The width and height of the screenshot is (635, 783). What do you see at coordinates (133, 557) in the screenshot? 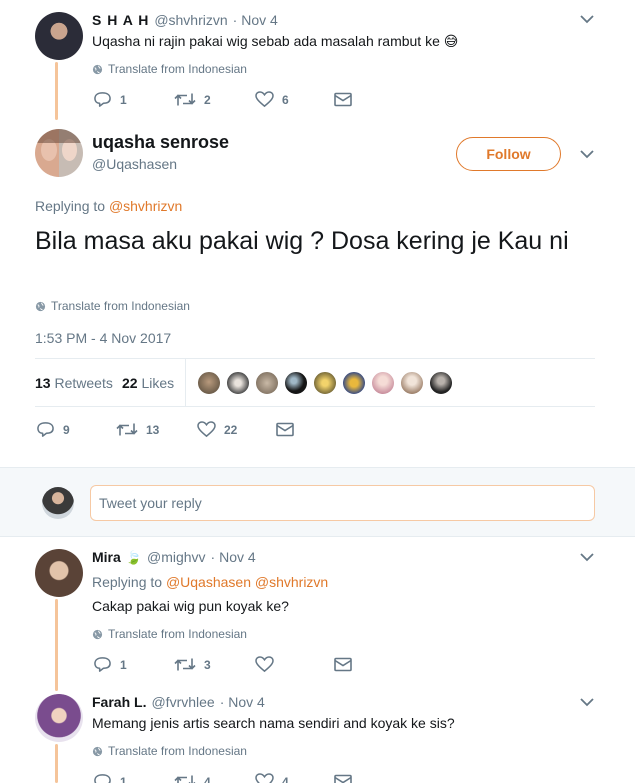
I see `leaf-emoji: 🍃` at bounding box center [133, 557].